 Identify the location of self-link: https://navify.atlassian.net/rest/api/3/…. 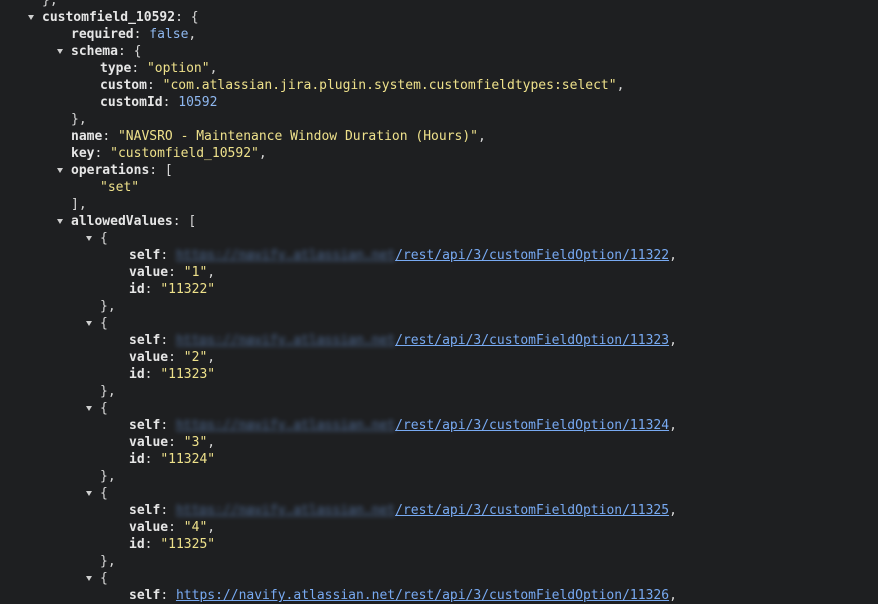
(422, 595).